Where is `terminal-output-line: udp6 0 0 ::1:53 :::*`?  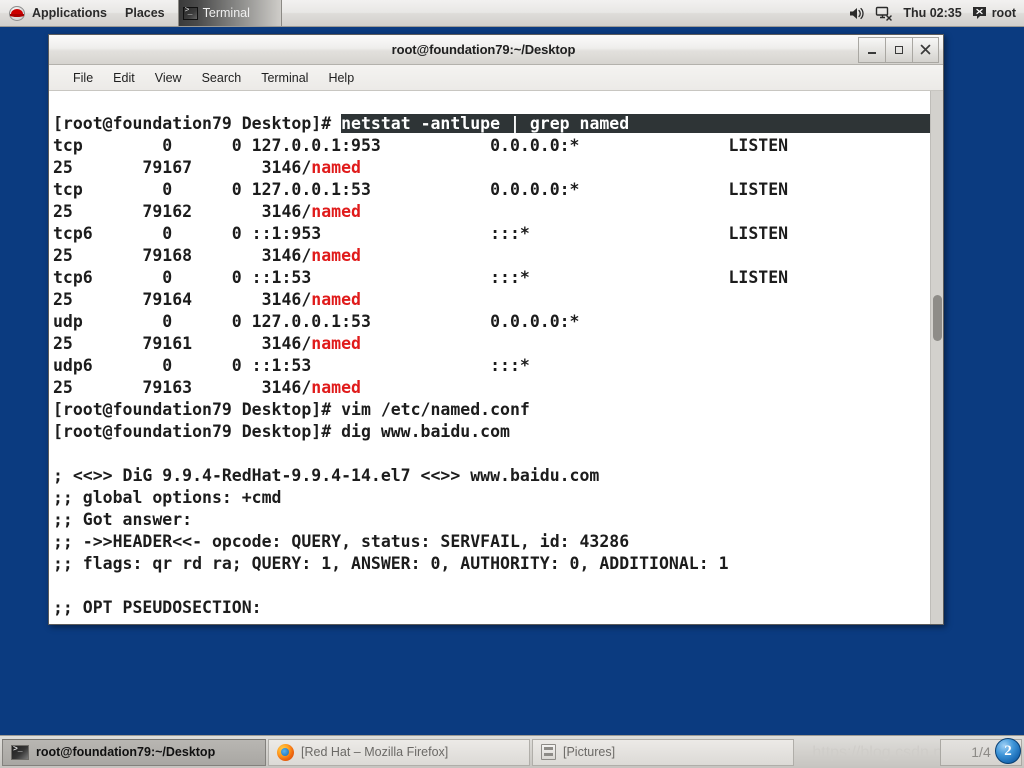 terminal-output-line: udp6 0 0 ::1:53 :::* is located at coordinates (291, 365).